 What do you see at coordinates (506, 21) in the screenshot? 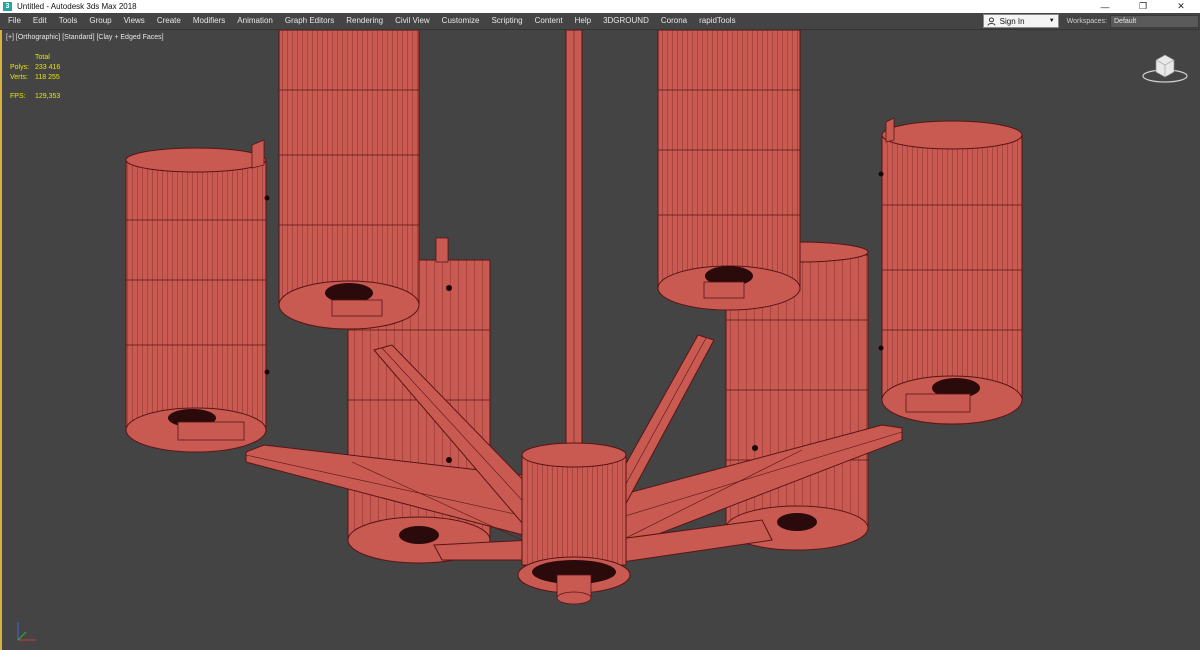
I see `menu-item-scripting: Scripting` at bounding box center [506, 21].